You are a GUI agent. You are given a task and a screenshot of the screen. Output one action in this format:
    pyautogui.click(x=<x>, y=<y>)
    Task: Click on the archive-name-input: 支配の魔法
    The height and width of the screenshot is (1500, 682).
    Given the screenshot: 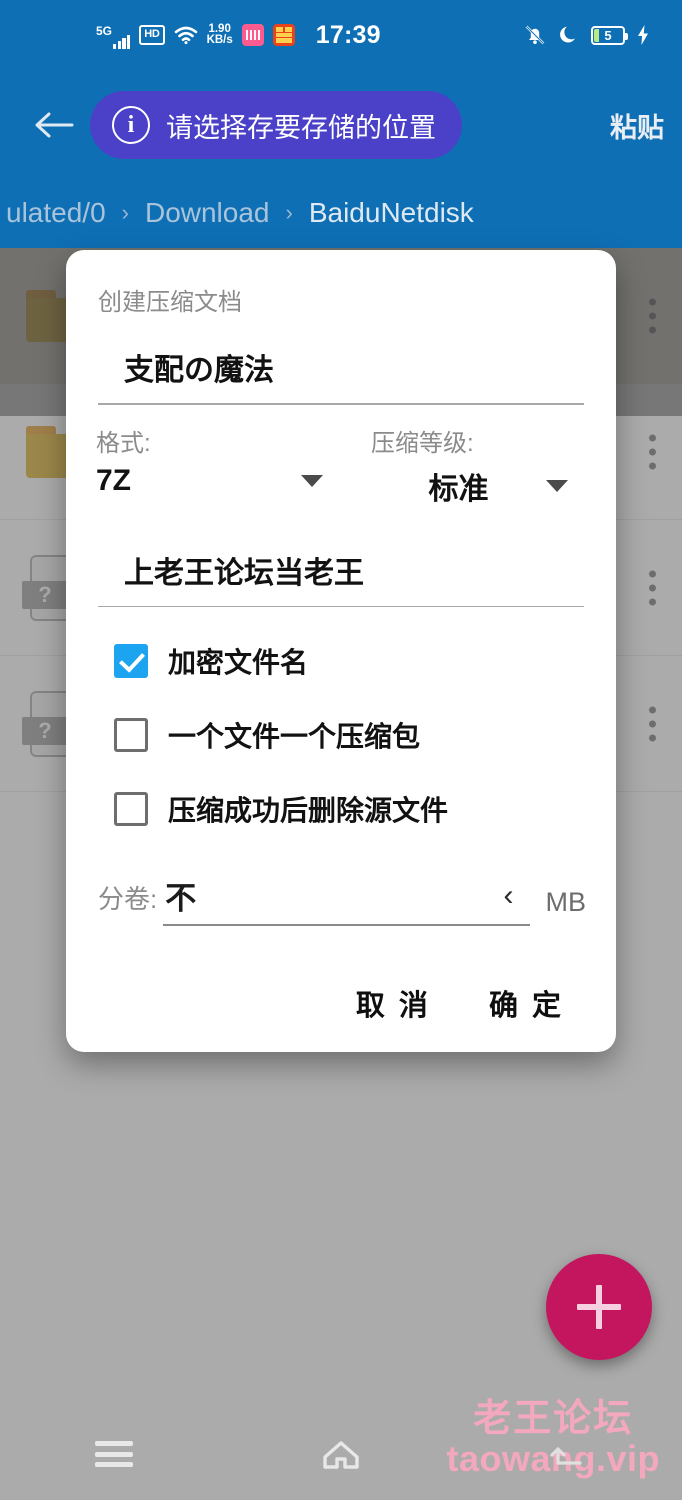 What is the action you would take?
    pyautogui.click(x=341, y=374)
    